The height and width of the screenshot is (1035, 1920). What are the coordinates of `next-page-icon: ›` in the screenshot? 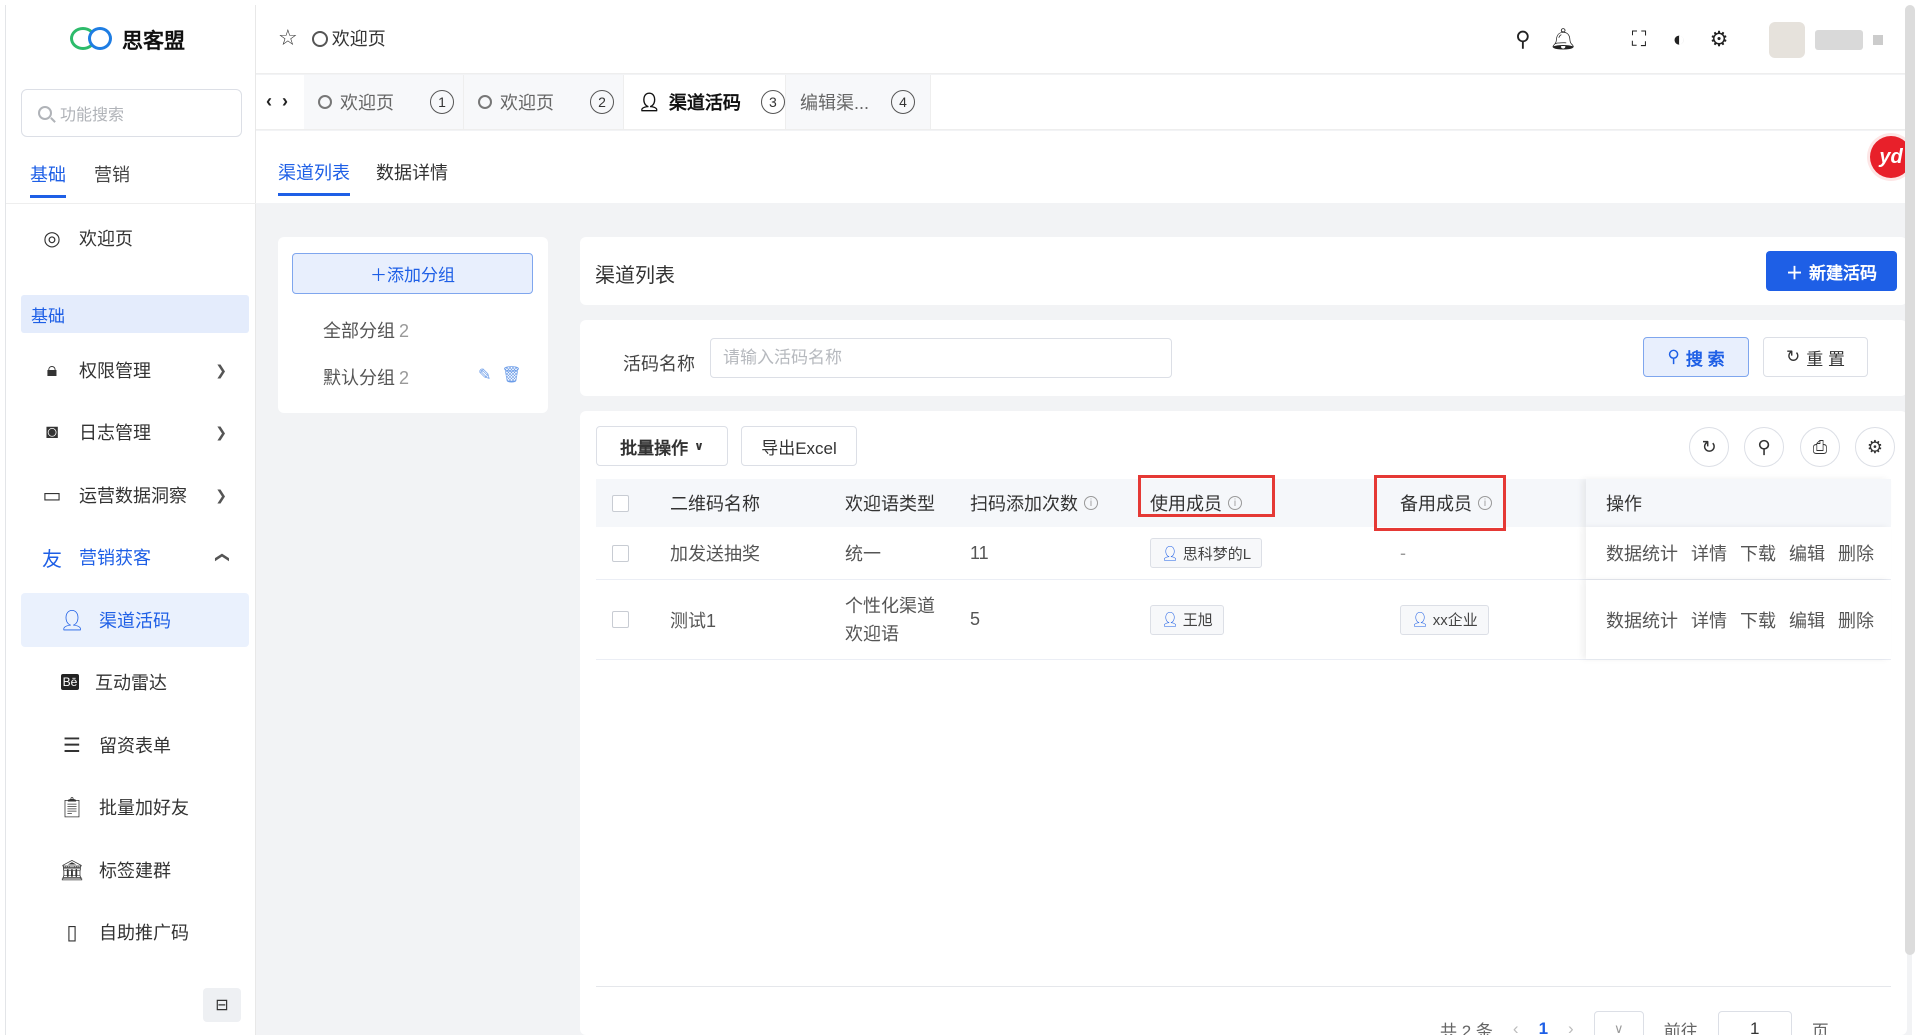 It's located at (1571, 1027).